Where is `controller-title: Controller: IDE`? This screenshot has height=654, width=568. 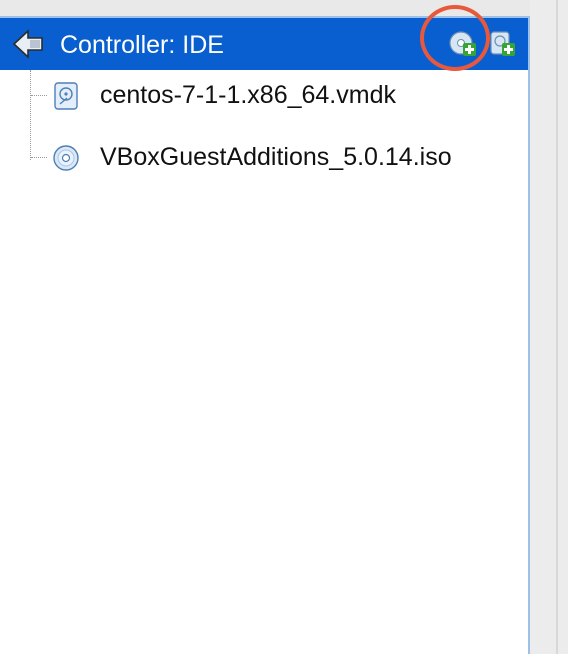 controller-title: Controller: IDE is located at coordinates (142, 45).